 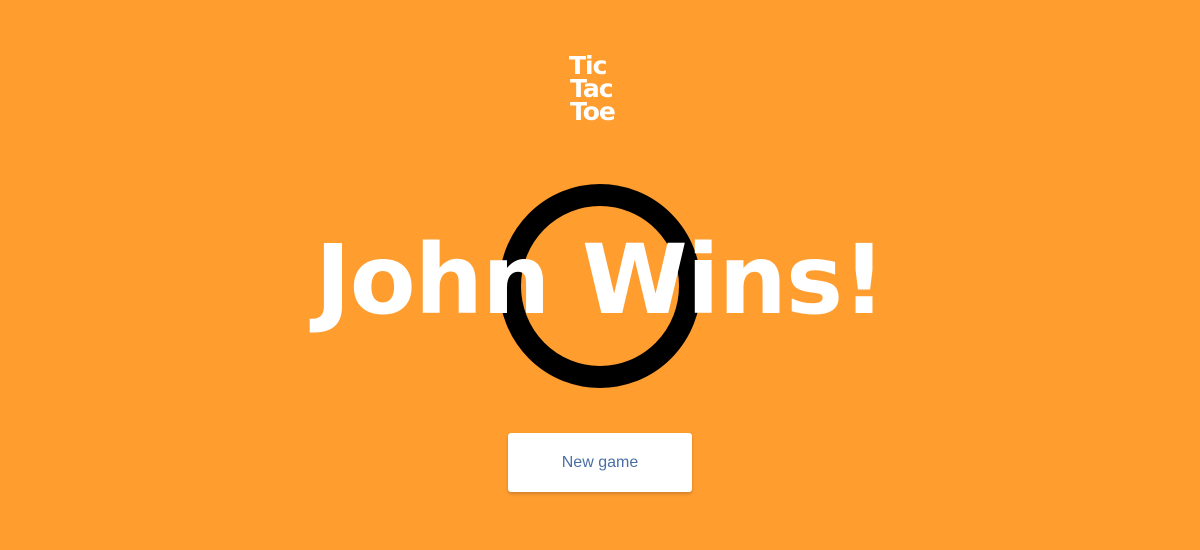 What do you see at coordinates (600, 462) in the screenshot?
I see `new-game-button: New game` at bounding box center [600, 462].